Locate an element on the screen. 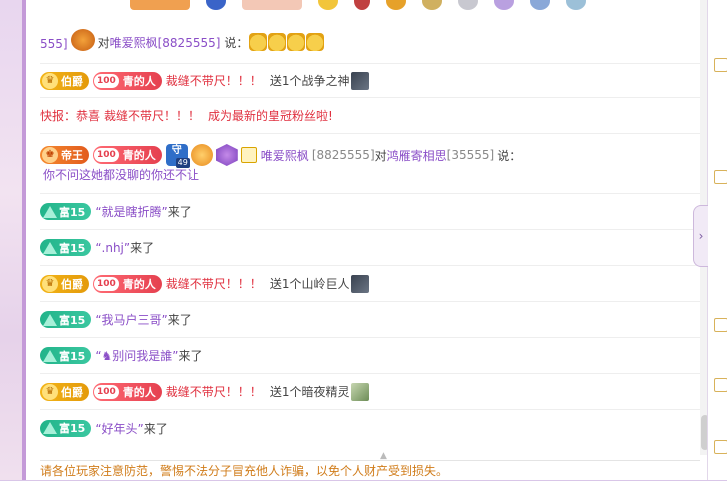 The height and width of the screenshot is (481, 727). right-sidebar is located at coordinates (717, 240).